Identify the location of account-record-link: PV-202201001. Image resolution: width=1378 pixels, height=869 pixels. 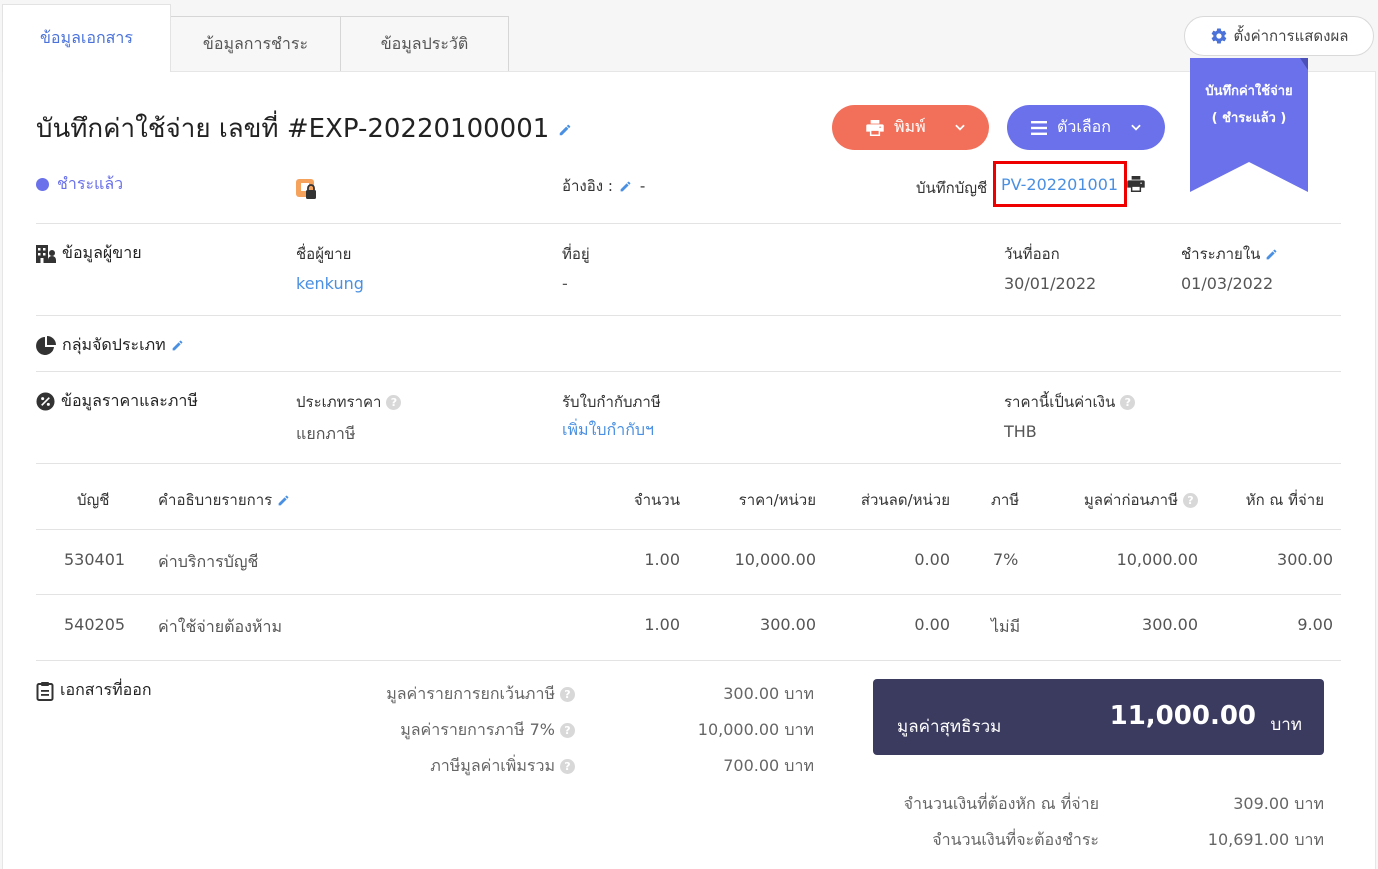
(1059, 184).